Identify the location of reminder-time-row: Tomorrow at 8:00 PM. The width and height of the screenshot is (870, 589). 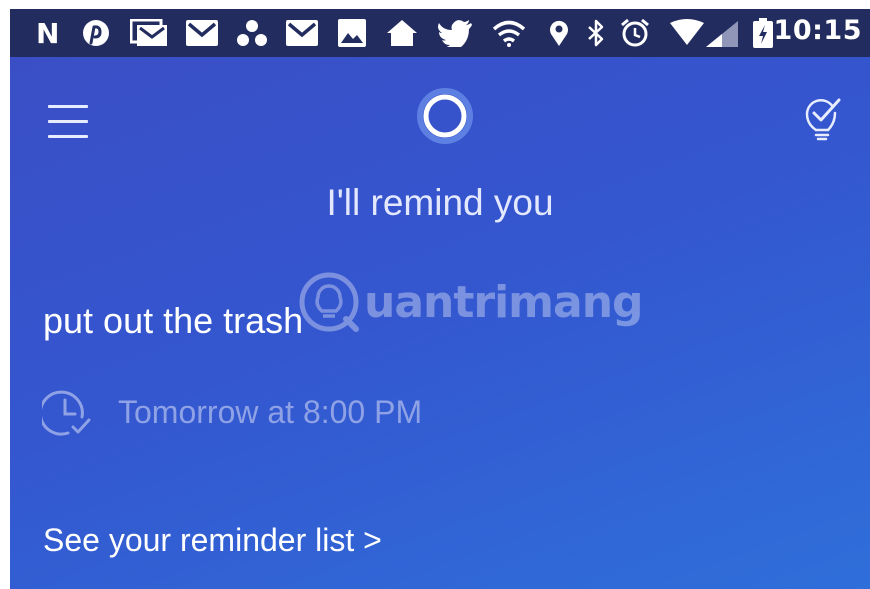
(232, 412).